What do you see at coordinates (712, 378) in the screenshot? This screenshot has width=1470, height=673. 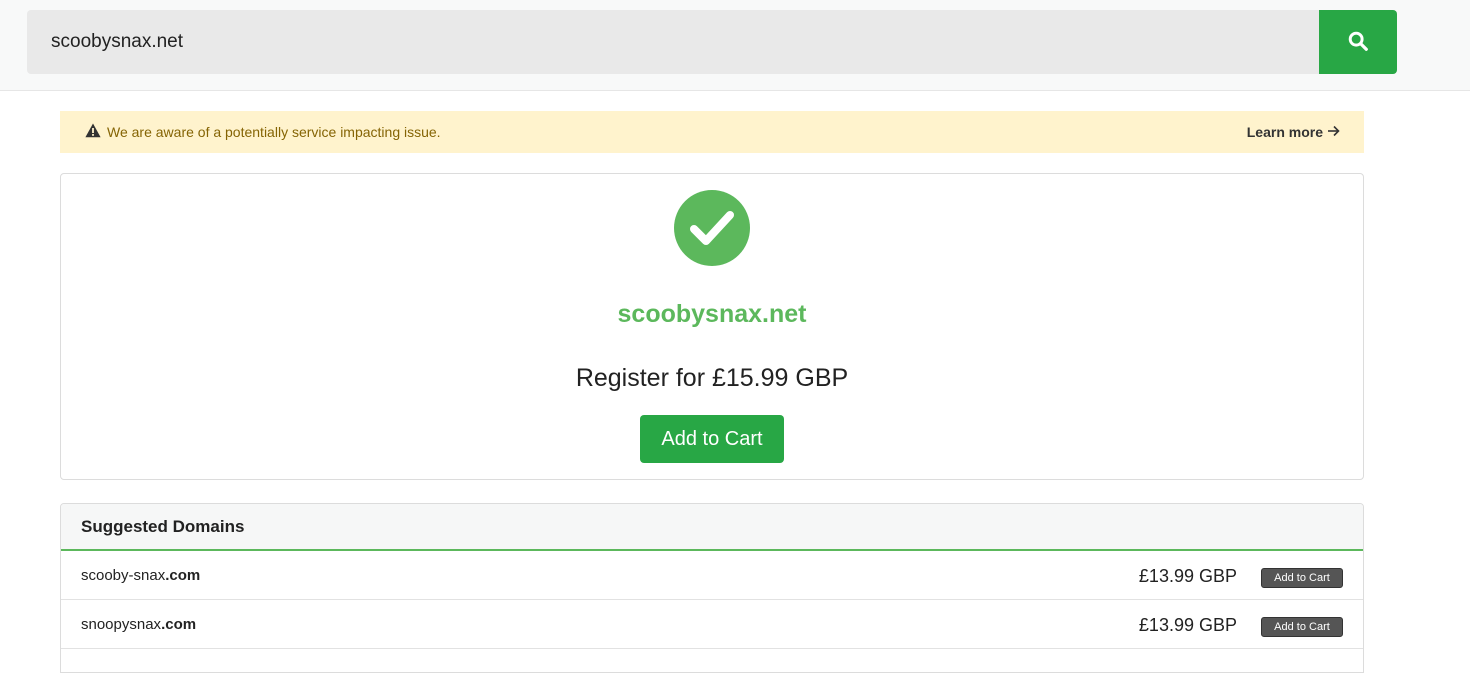 I see `result-register-price: Register for £15.99 GBP` at bounding box center [712, 378].